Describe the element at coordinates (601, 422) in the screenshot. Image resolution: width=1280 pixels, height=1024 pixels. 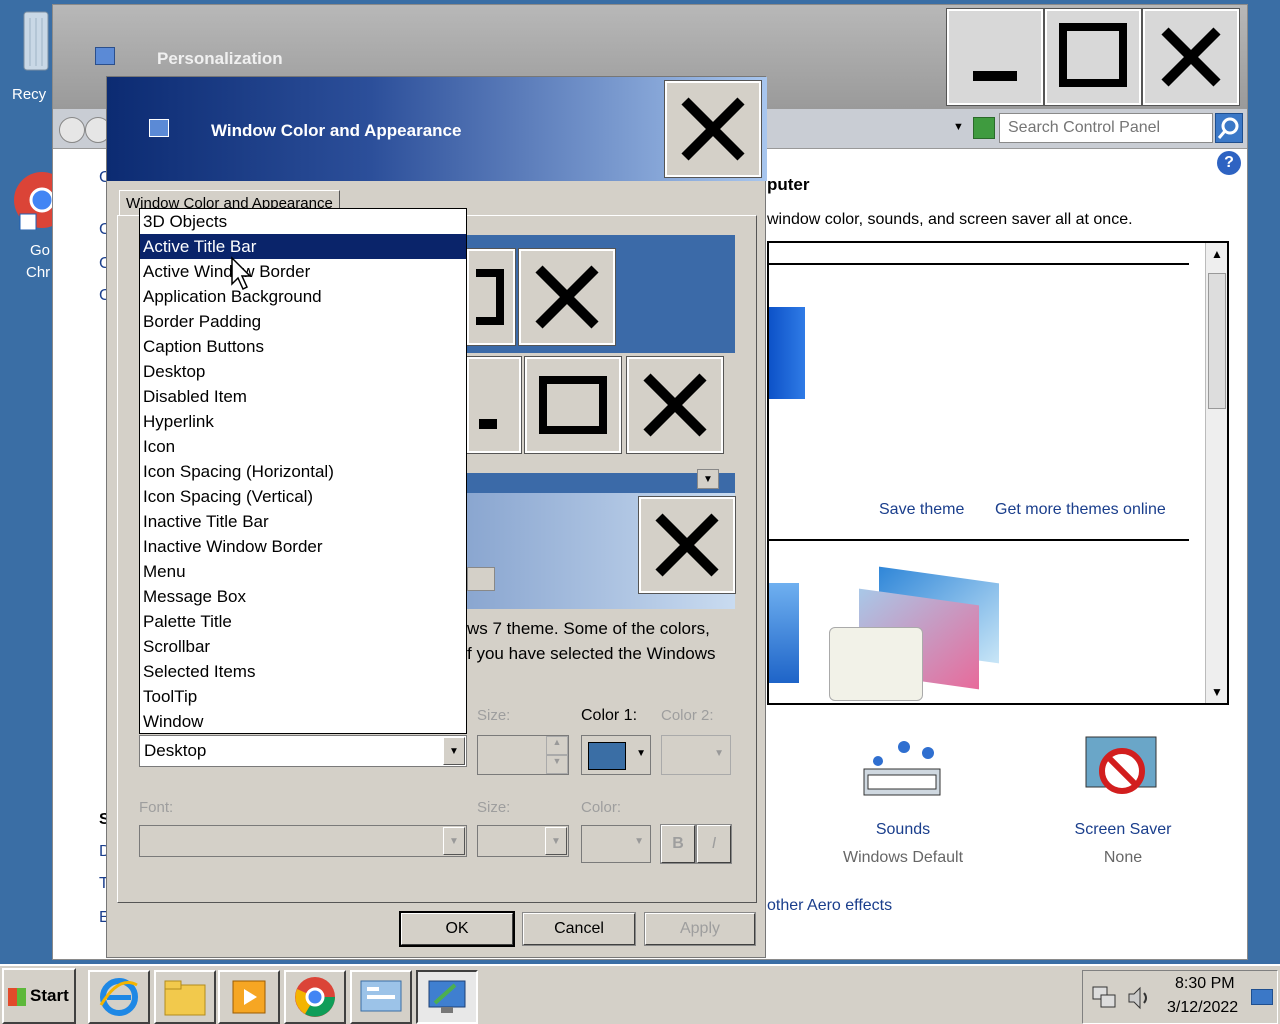
I see `appearance-preview: ▼` at that location.